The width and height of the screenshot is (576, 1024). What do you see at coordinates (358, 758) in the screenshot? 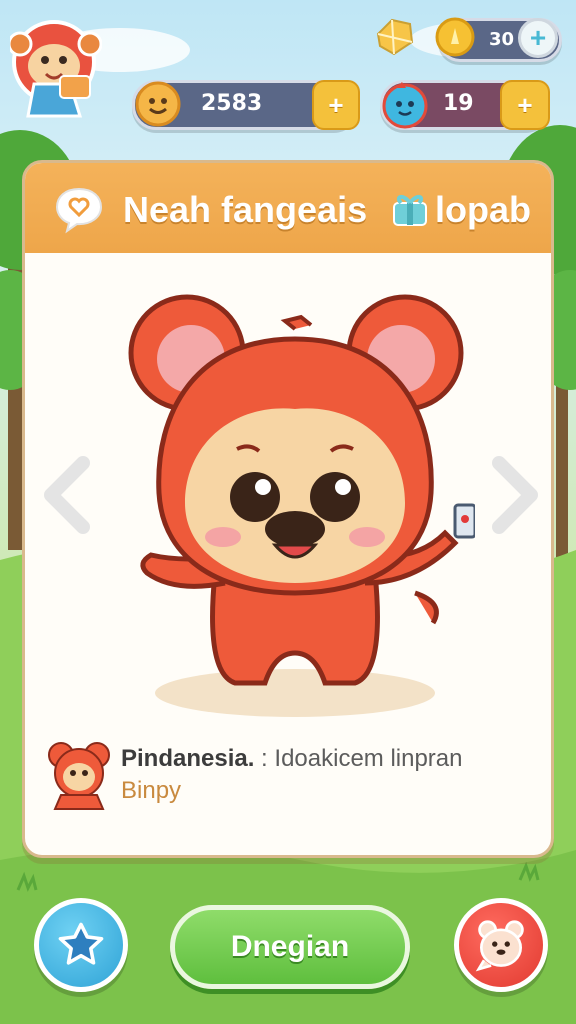
I see `character-description-text: : Idoakicem linpran` at bounding box center [358, 758].